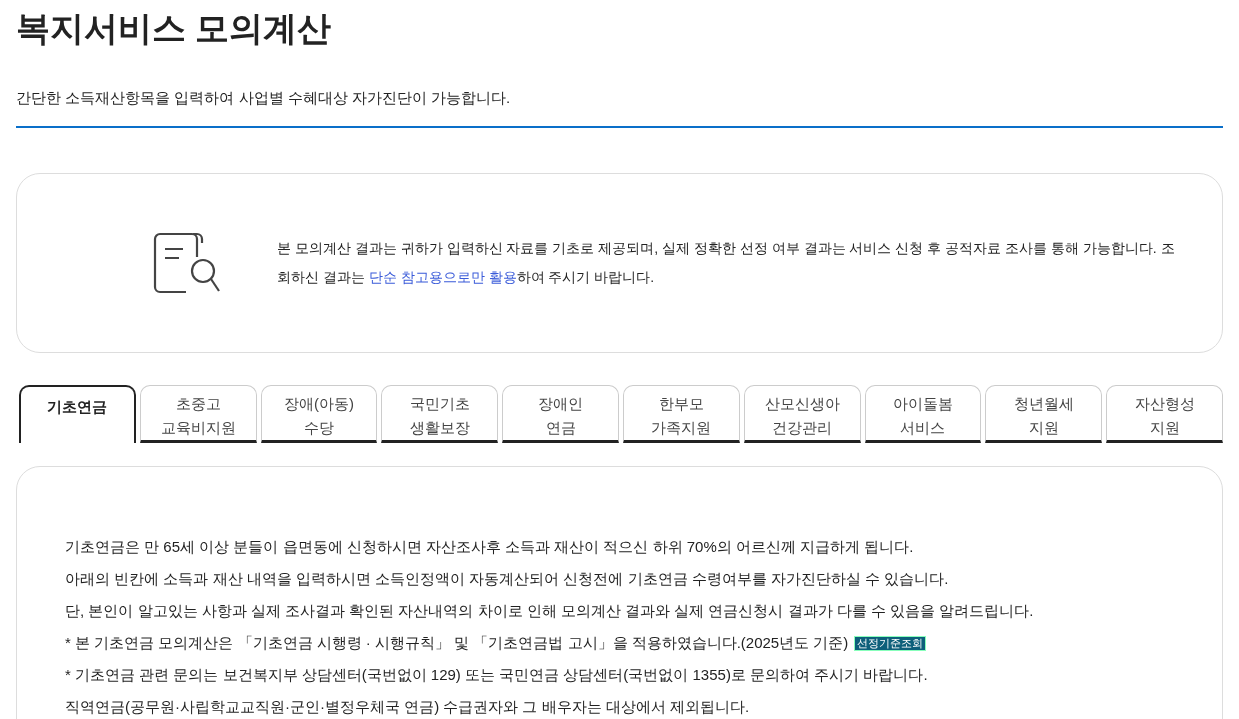 Image resolution: width=1239 pixels, height=719 pixels. Describe the element at coordinates (507, 579) in the screenshot. I see `info-text: 아래의 빈칸에 소득과 재산 내역을 입력하시면 소득인정액이 자동계산되어 신청전에 기초연금 수령여부를 자가진단하실 수 있습니다.` at that location.